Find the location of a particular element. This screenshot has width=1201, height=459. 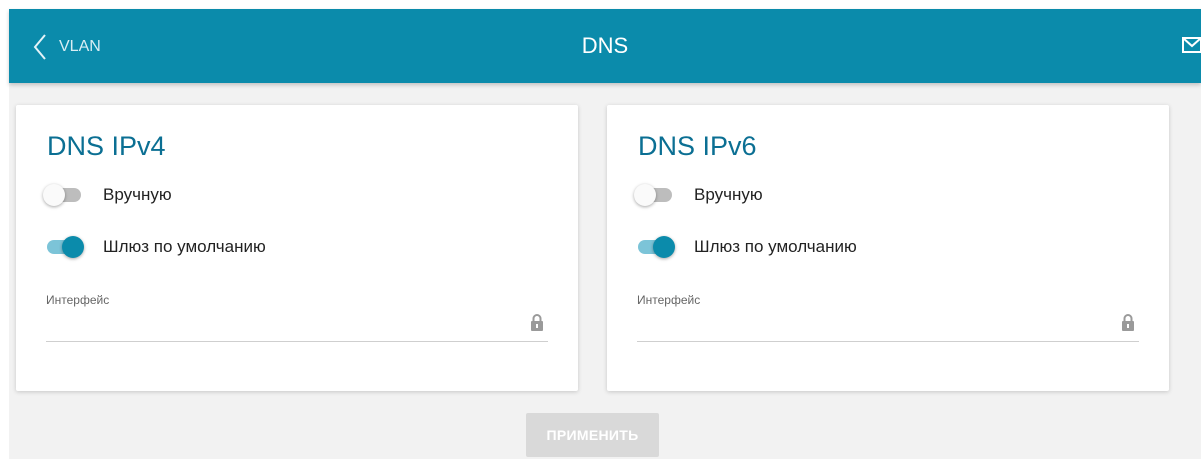

page-title: DNS is located at coordinates (605, 45).